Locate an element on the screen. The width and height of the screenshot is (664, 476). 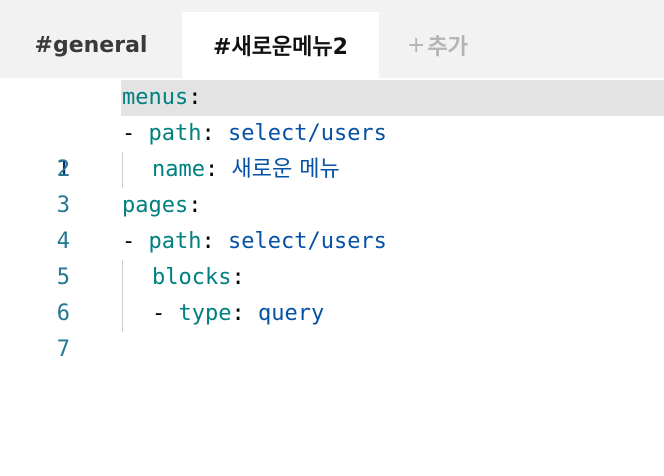
tab-general: #general is located at coordinates (91, 45).